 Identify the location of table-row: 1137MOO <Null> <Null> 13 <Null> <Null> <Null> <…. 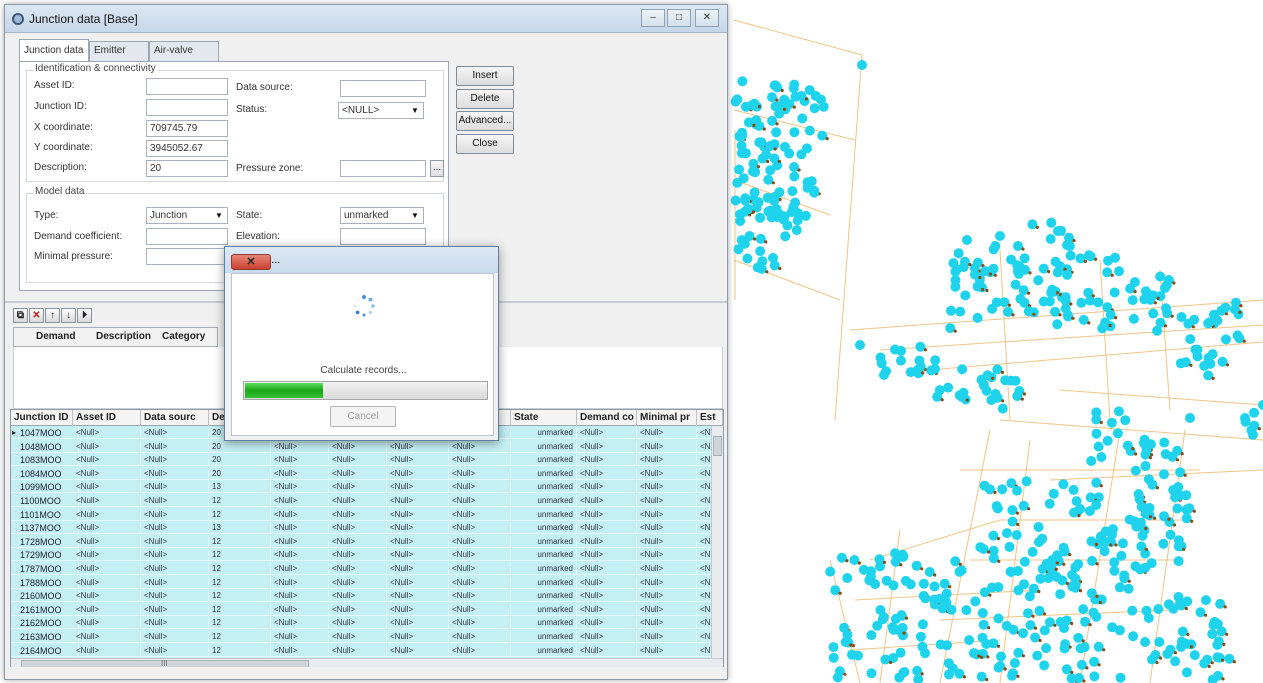
(367, 528).